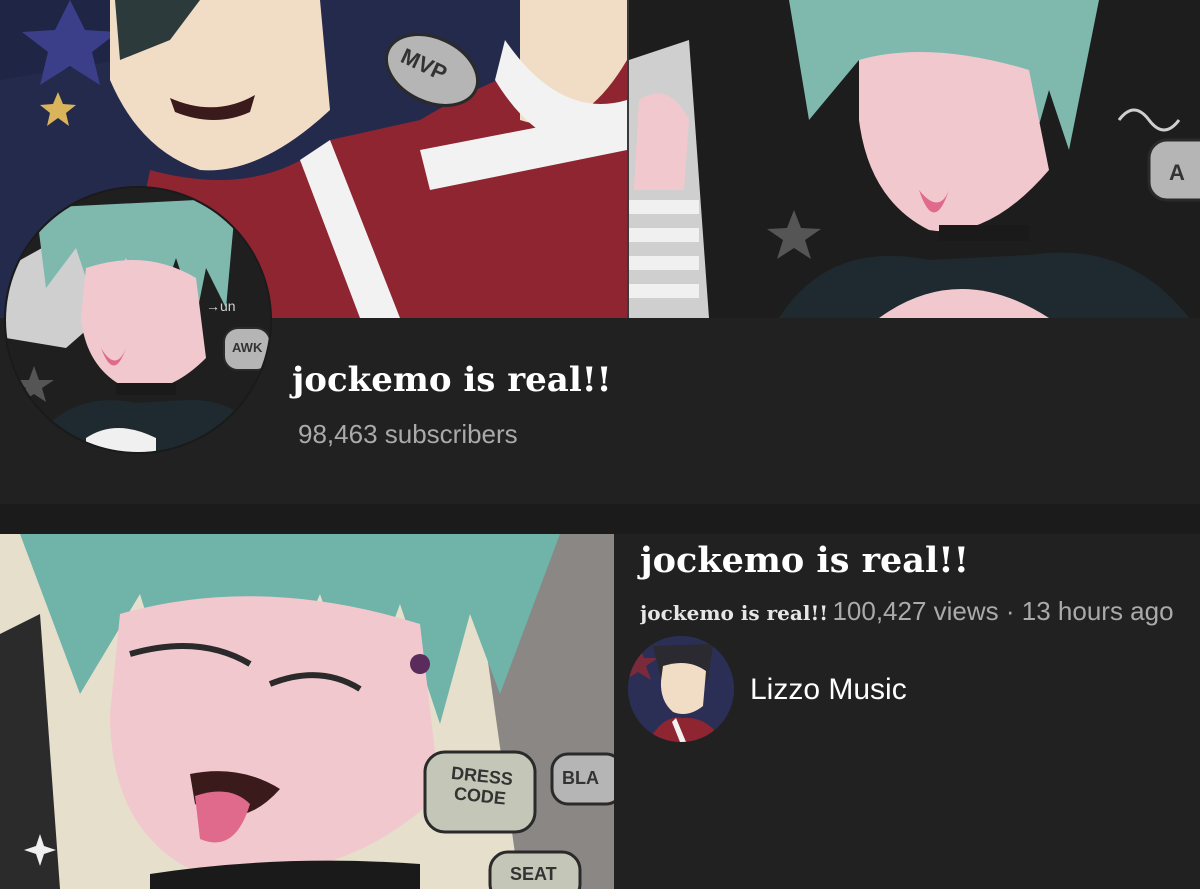 The height and width of the screenshot is (889, 1200). I want to click on owner-avatar, so click(681, 689).